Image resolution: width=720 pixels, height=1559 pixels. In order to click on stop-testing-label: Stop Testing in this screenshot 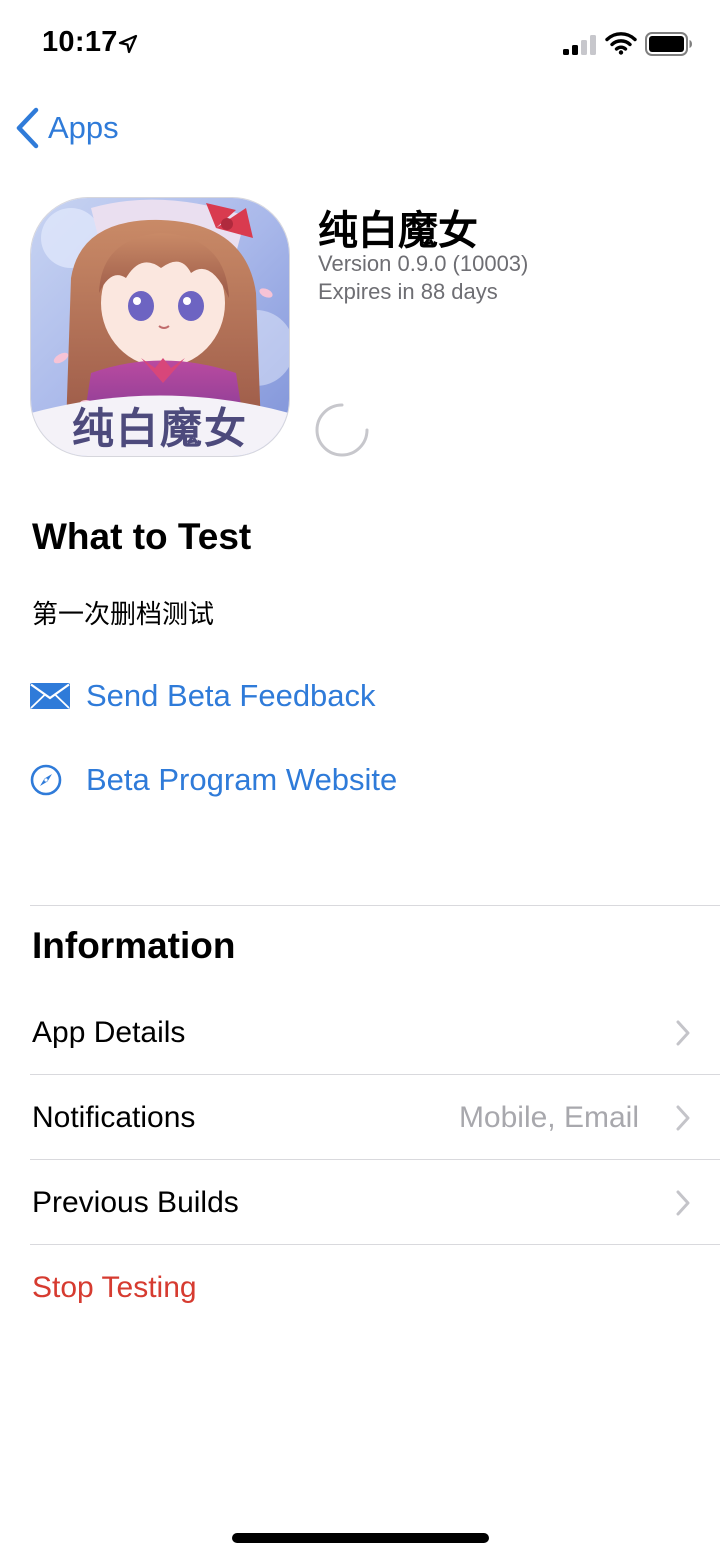, I will do `click(114, 1287)`.